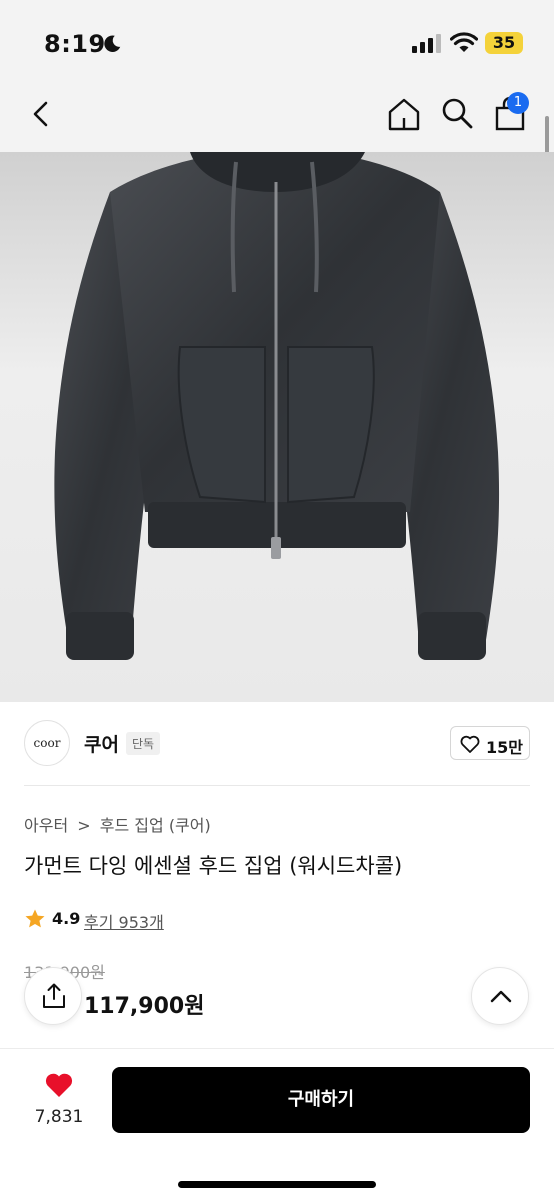 The width and height of the screenshot is (554, 1200). What do you see at coordinates (143, 743) in the screenshot?
I see `exclusive-tag: 단독` at bounding box center [143, 743].